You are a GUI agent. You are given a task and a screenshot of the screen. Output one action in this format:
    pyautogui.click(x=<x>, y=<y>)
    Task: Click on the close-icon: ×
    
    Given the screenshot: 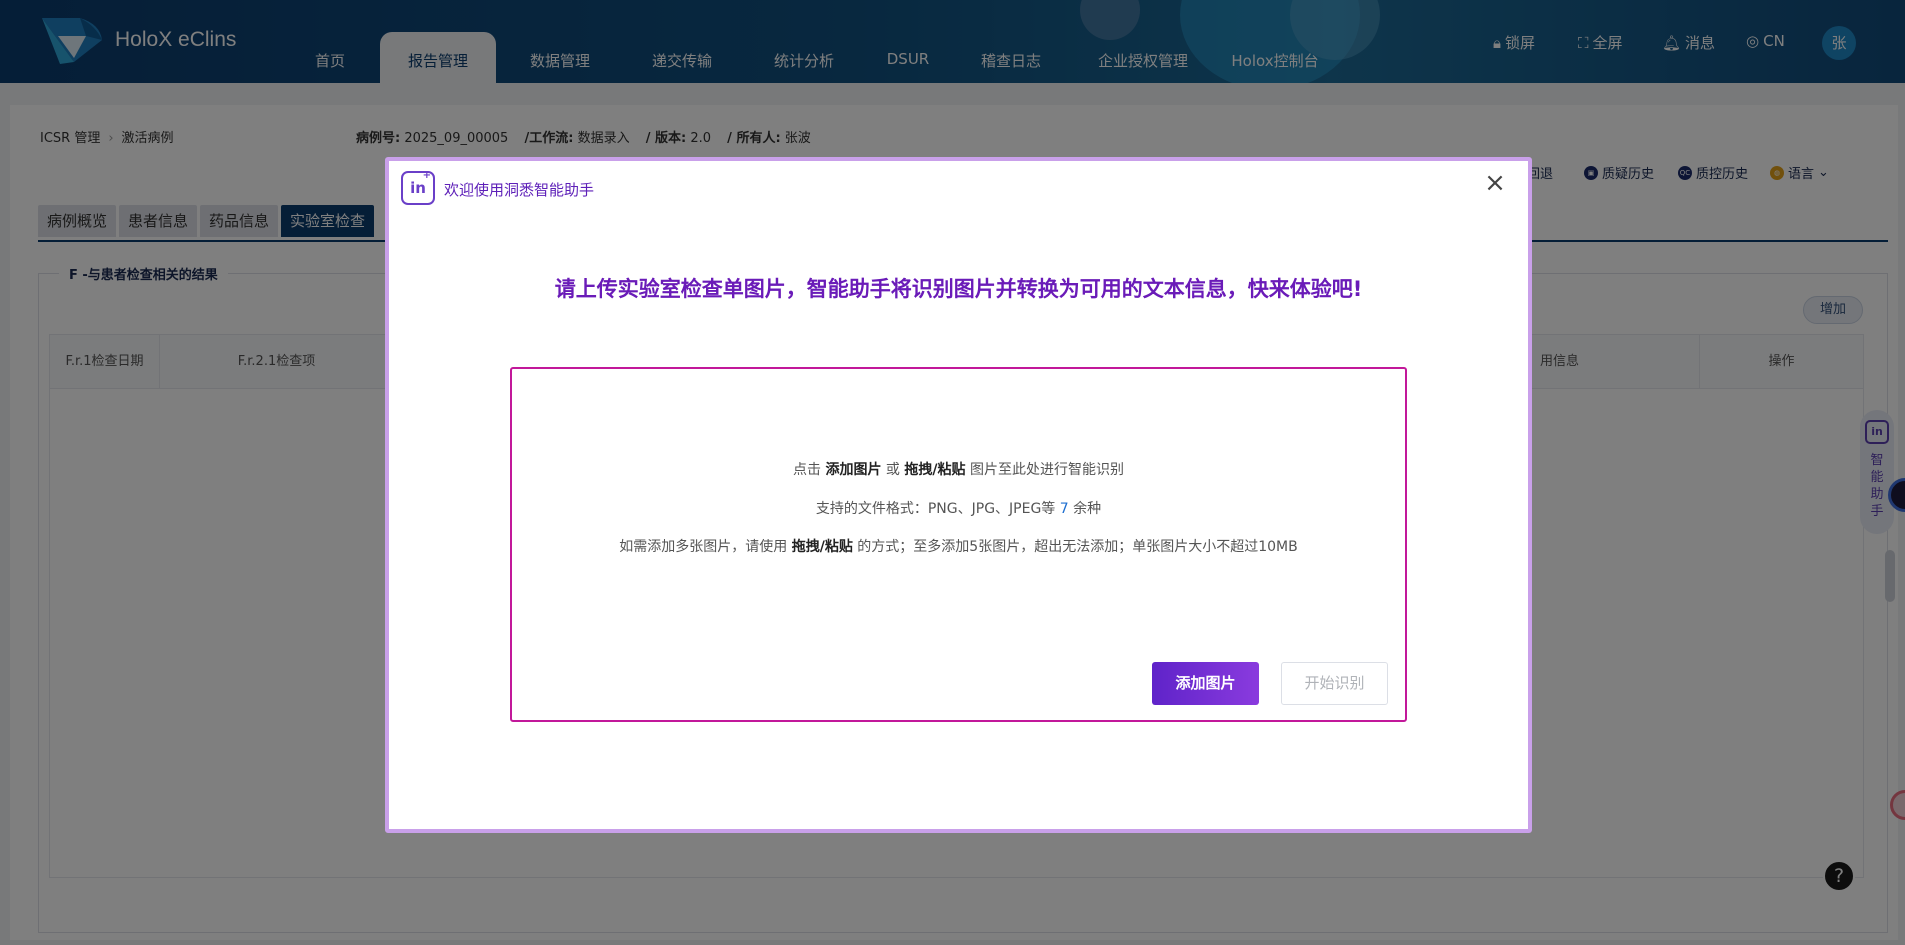 What is the action you would take?
    pyautogui.click(x=1495, y=183)
    